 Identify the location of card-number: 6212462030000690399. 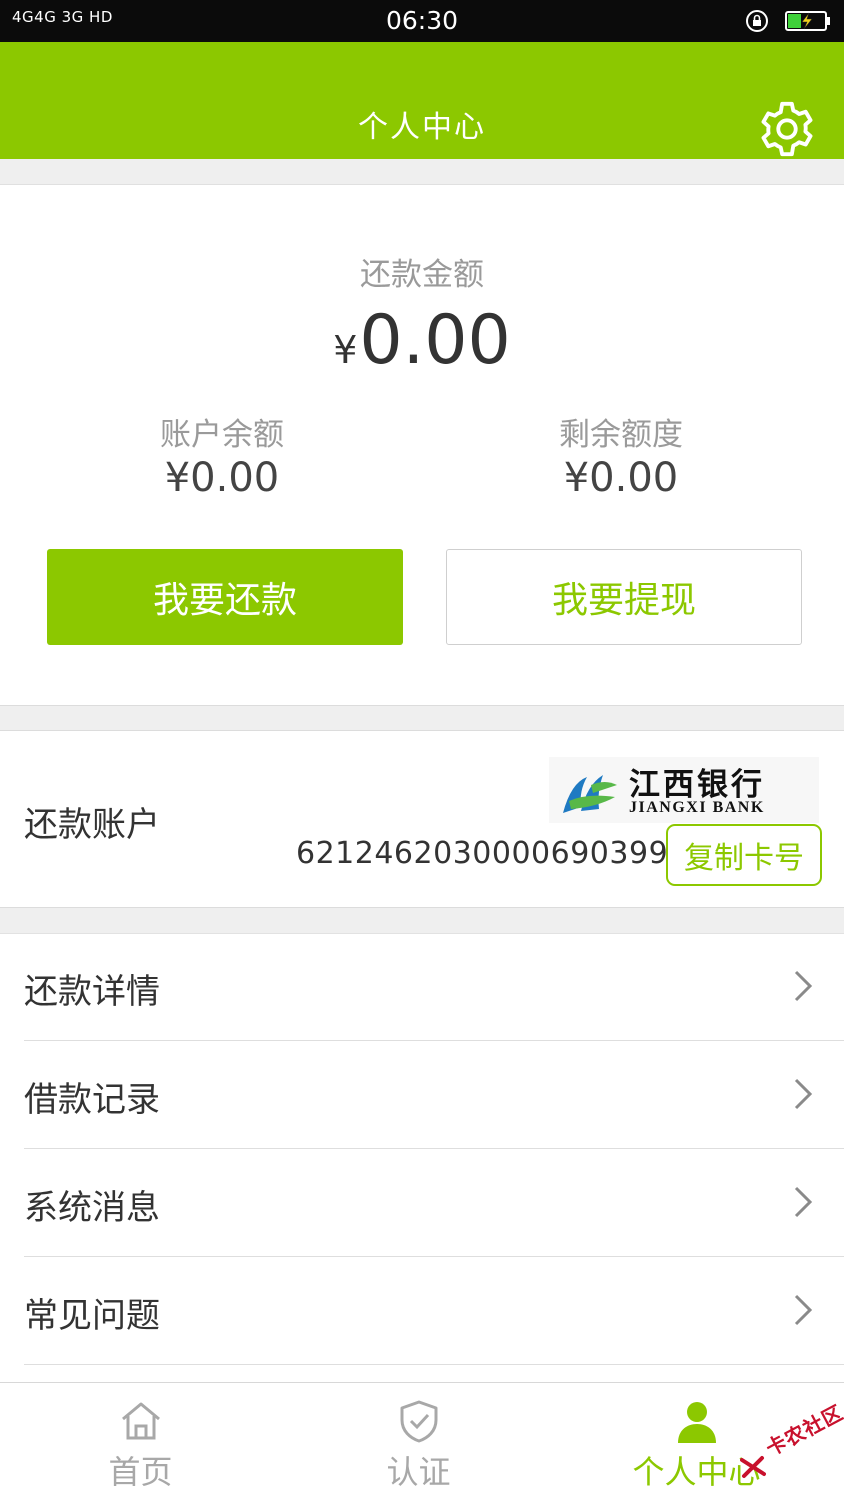
(482, 853).